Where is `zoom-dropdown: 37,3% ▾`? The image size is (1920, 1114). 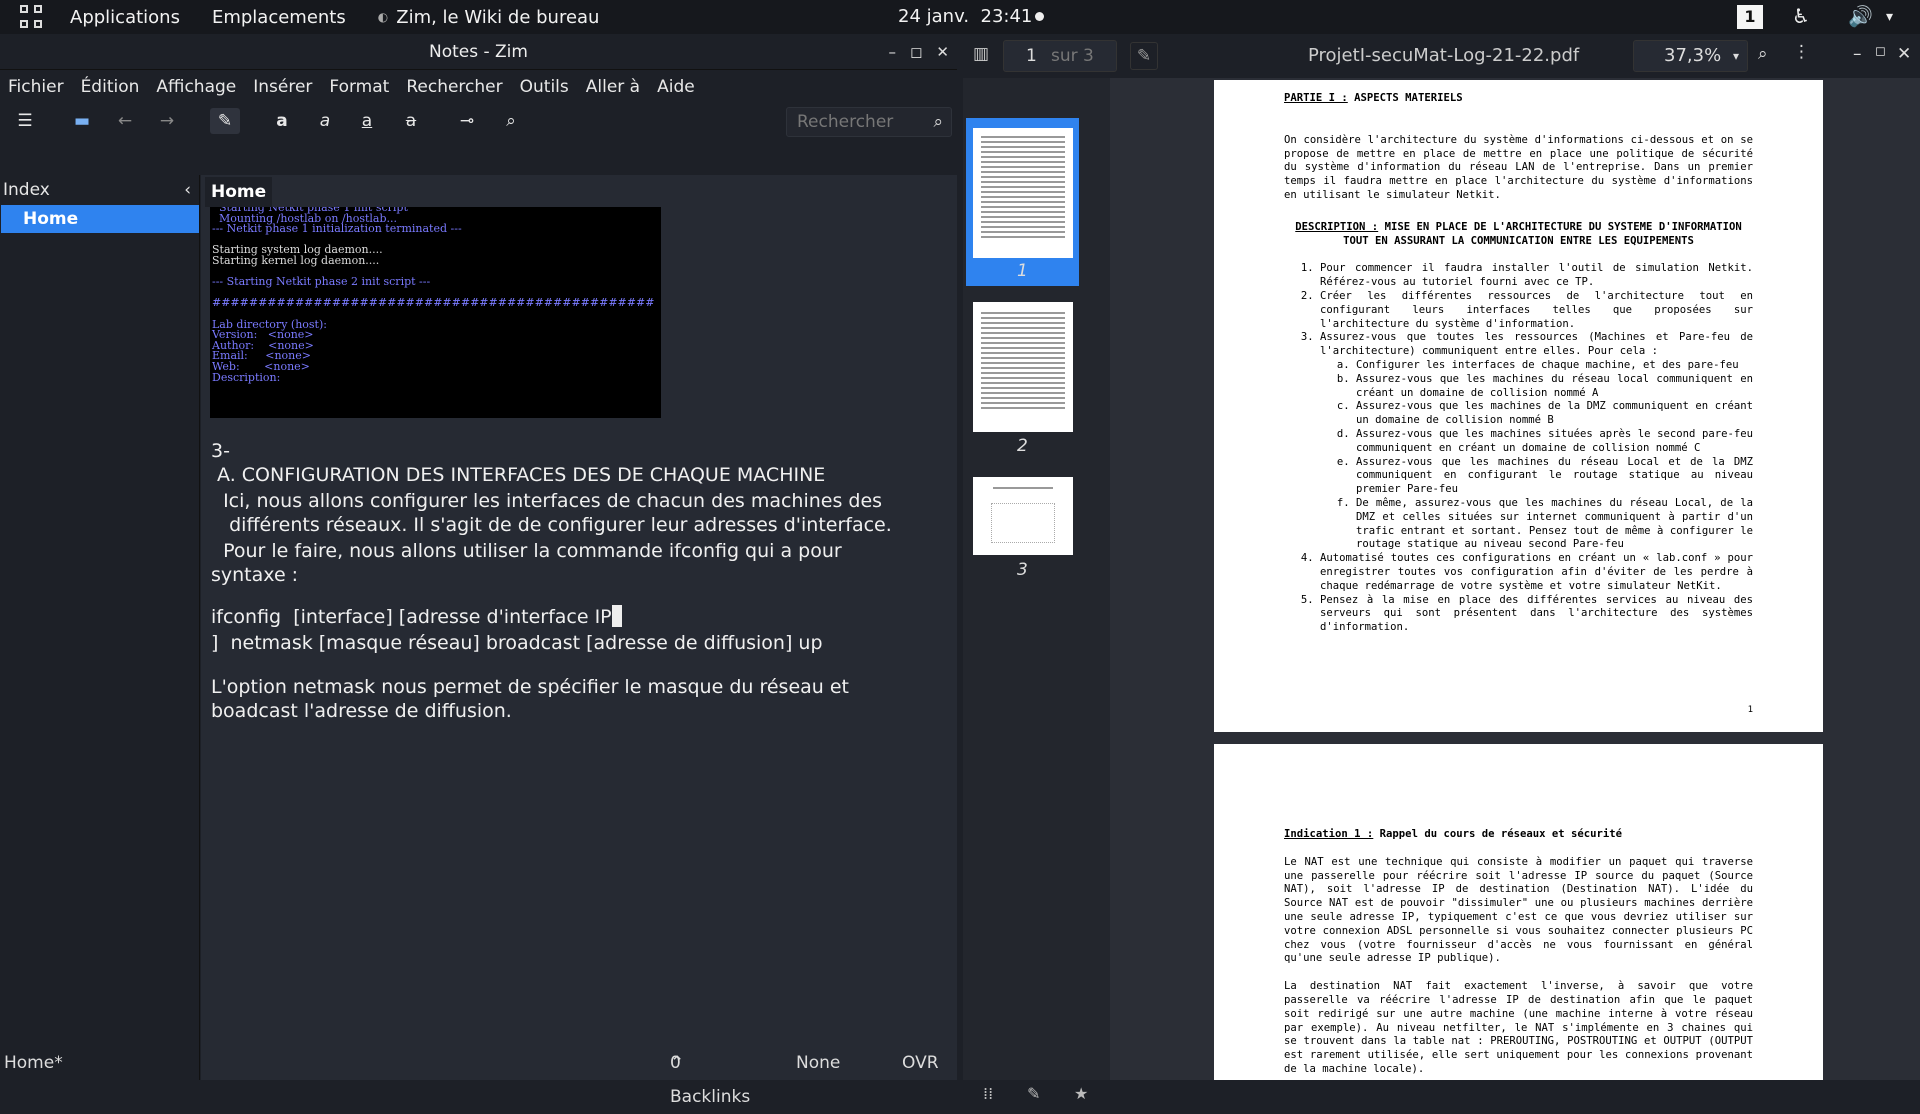 zoom-dropdown: 37,3% ▾ is located at coordinates (1690, 56).